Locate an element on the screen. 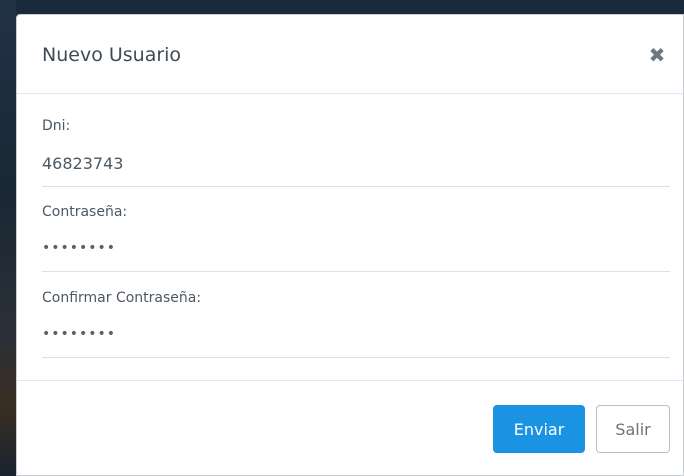 The width and height of the screenshot is (684, 476). page-backdrop-left is located at coordinates (8, 238).